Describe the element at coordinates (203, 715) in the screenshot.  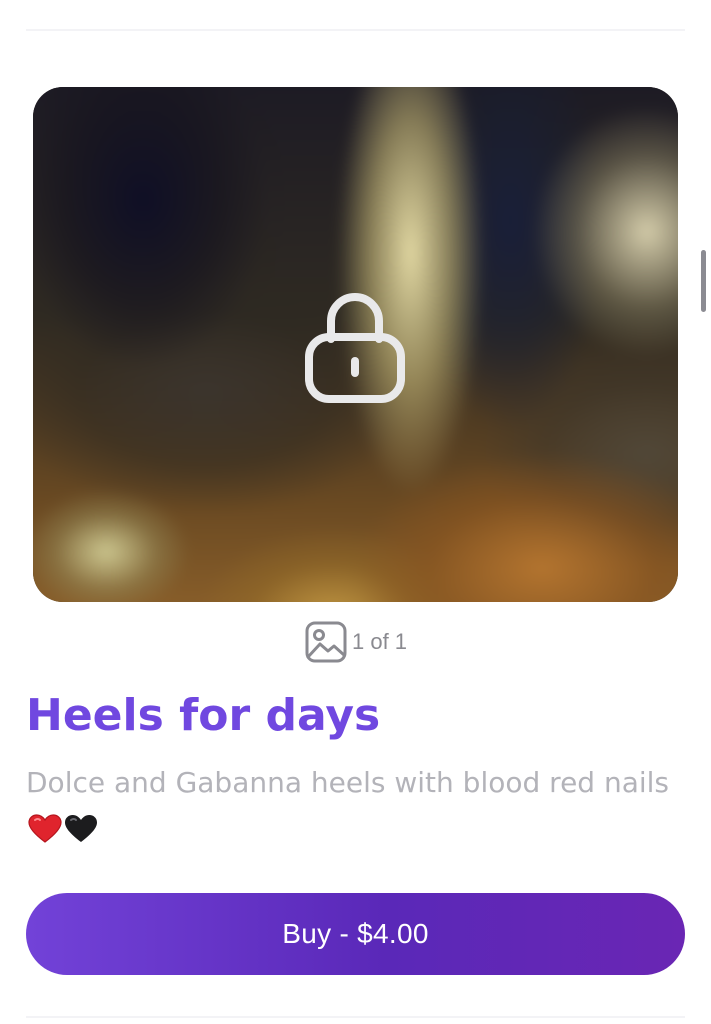
I see `post-title: Heels for days` at that location.